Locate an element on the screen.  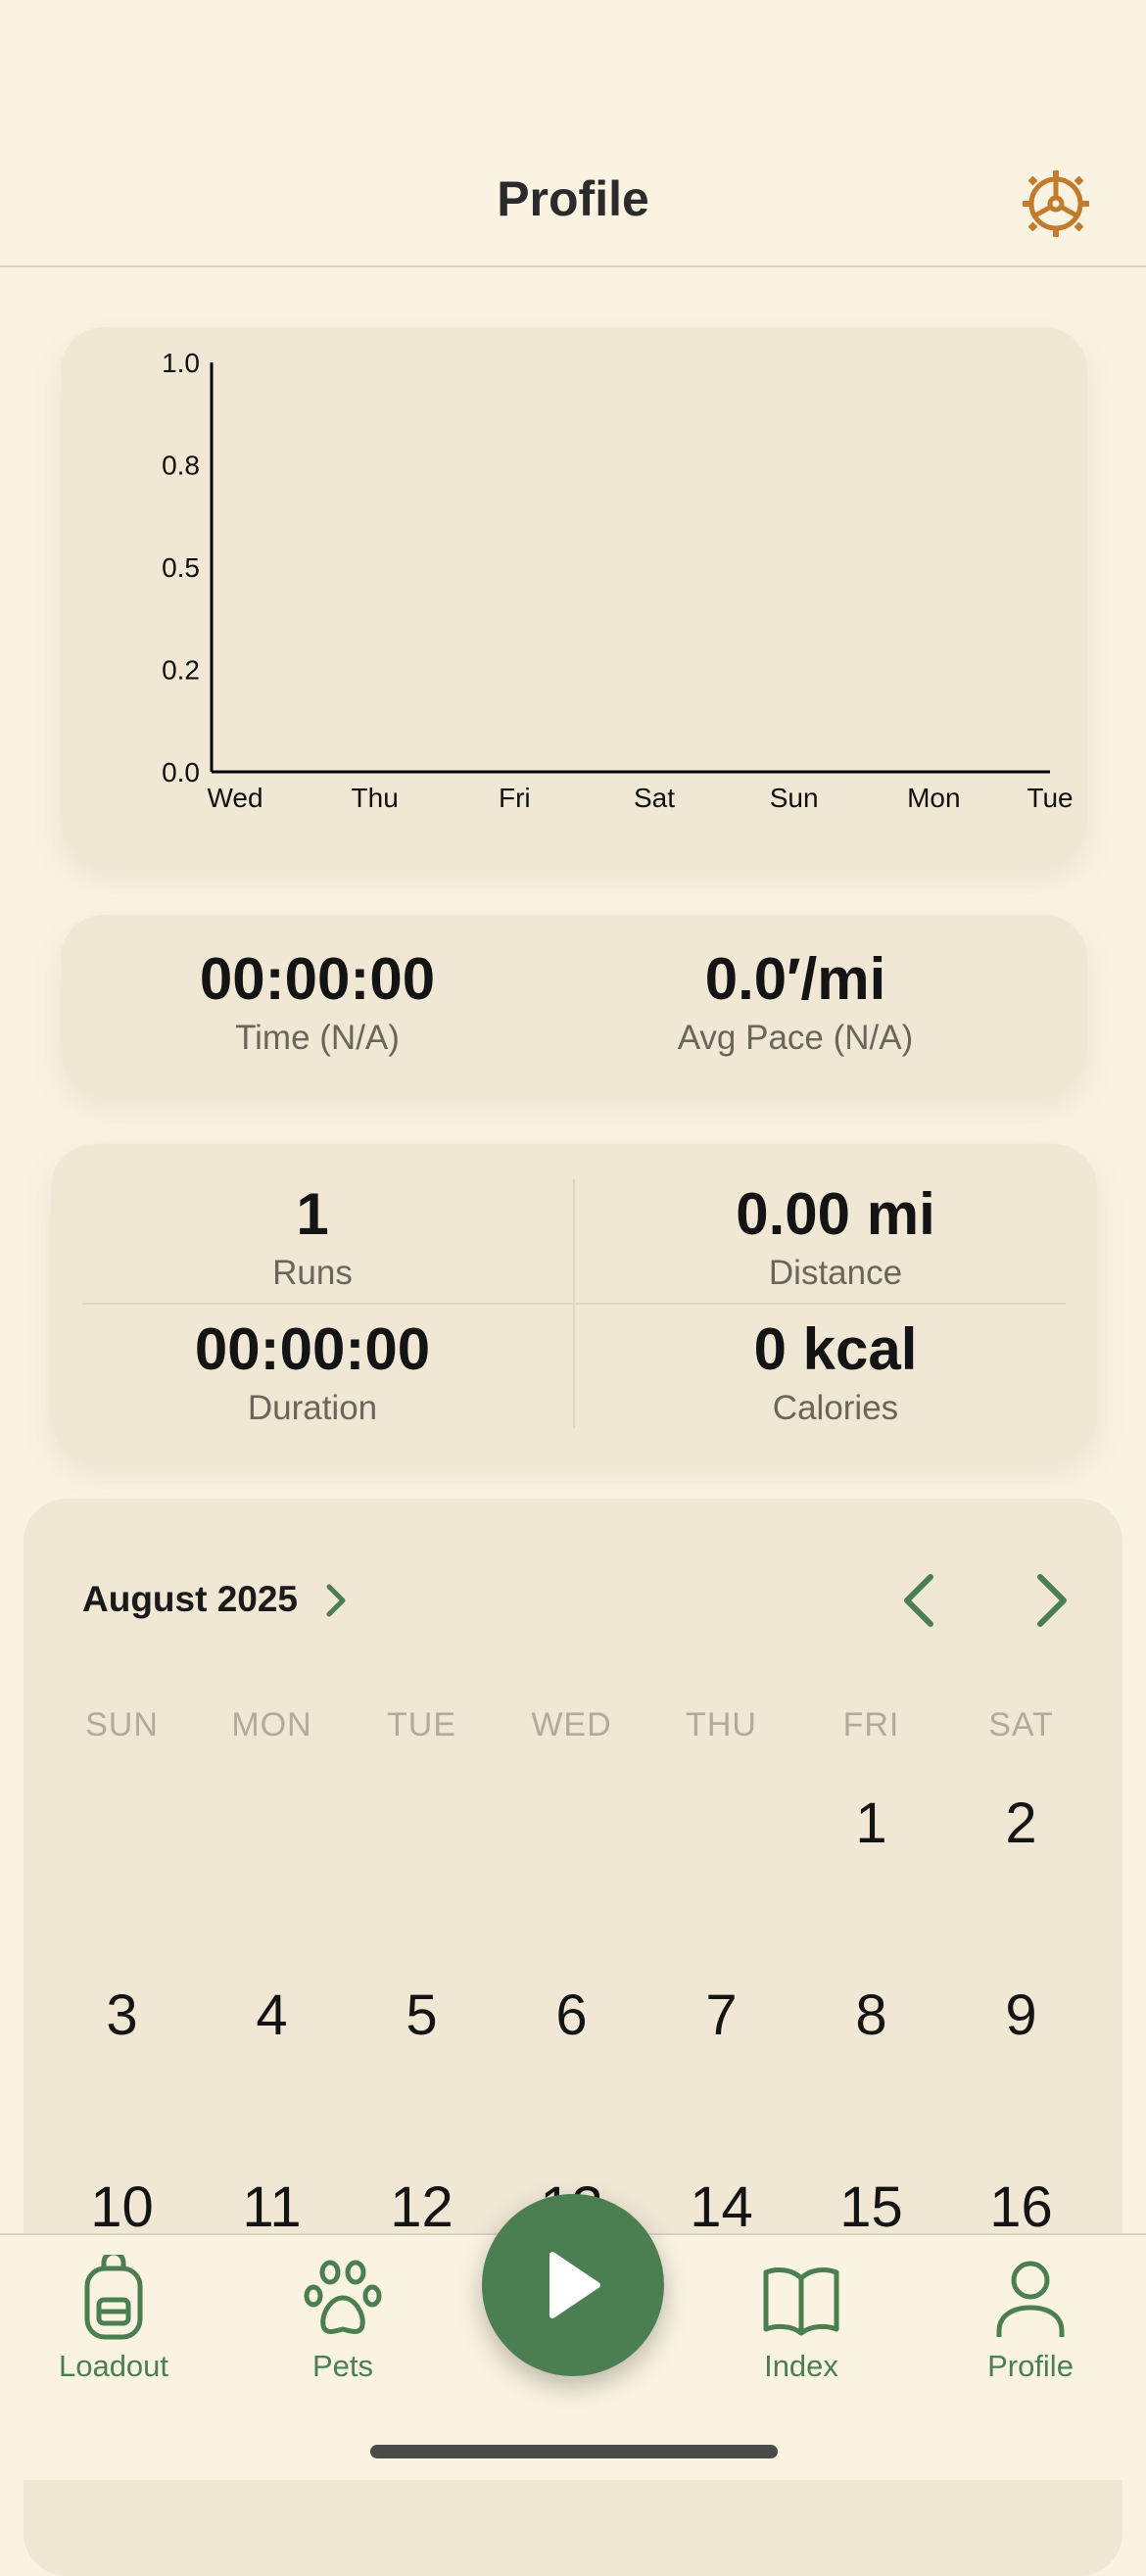
time-stat: 00:00:00 Time (N/A) is located at coordinates (317, 987).